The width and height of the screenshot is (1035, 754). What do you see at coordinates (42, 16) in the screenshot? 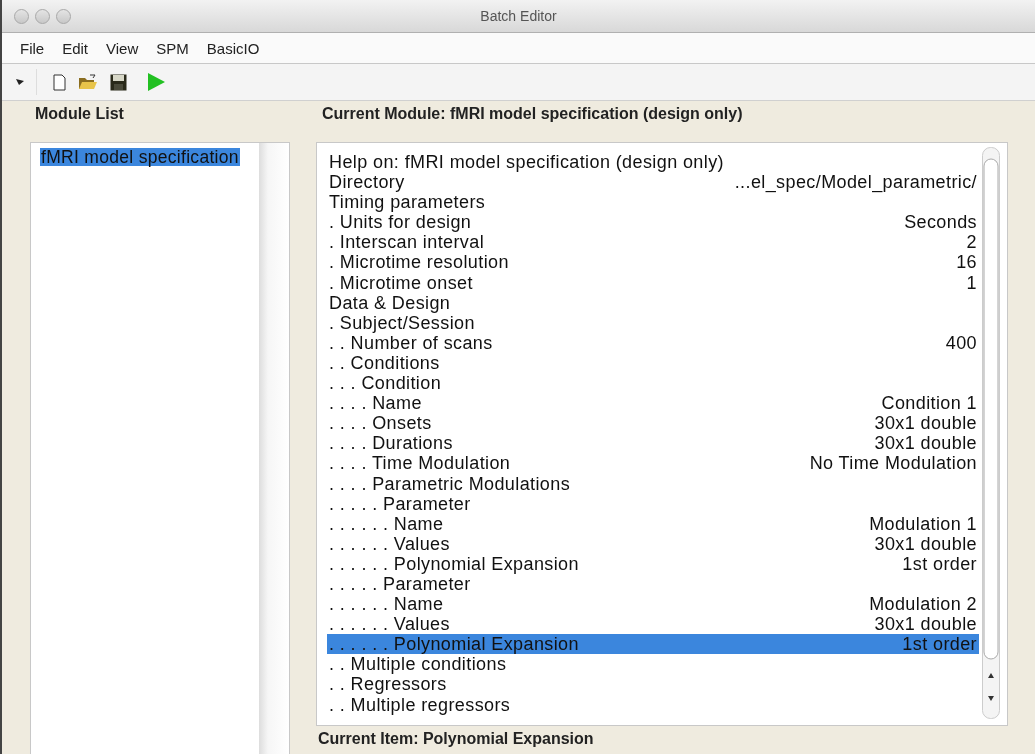
I see `minimize-button` at bounding box center [42, 16].